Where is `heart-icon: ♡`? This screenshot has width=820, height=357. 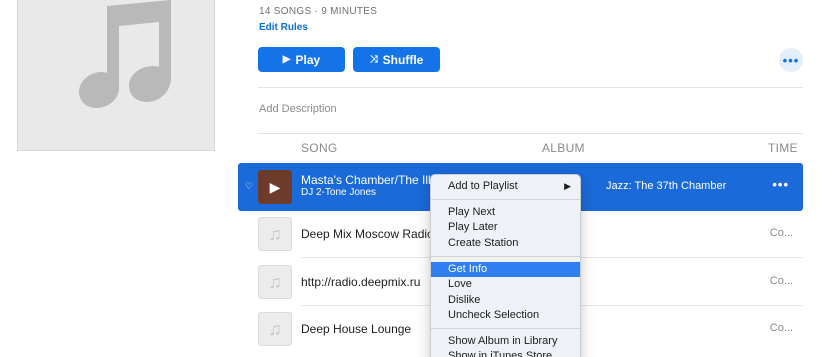 heart-icon: ♡ is located at coordinates (249, 186).